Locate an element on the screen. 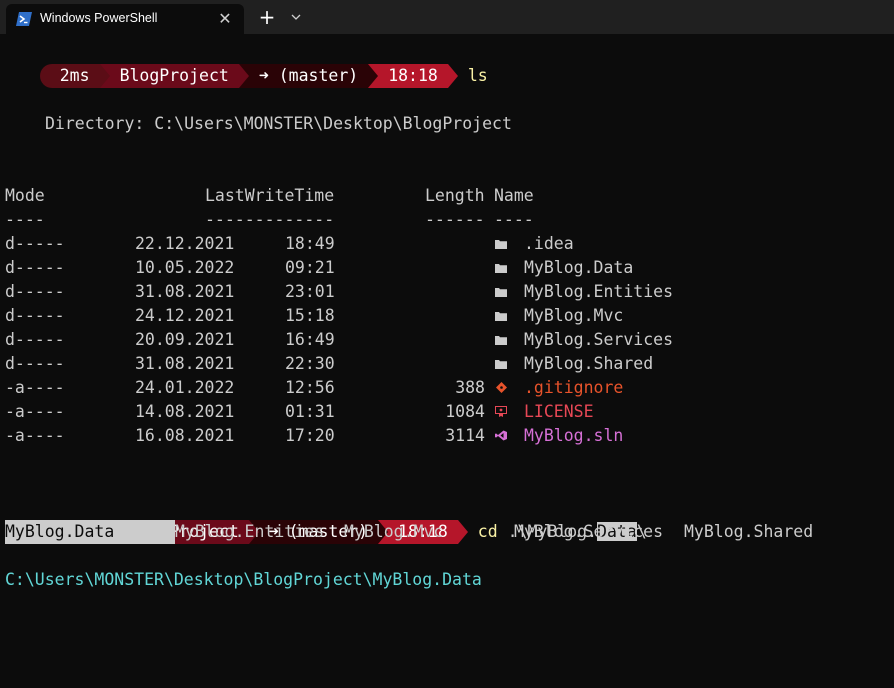  row-name: .gitignore is located at coordinates (574, 387).